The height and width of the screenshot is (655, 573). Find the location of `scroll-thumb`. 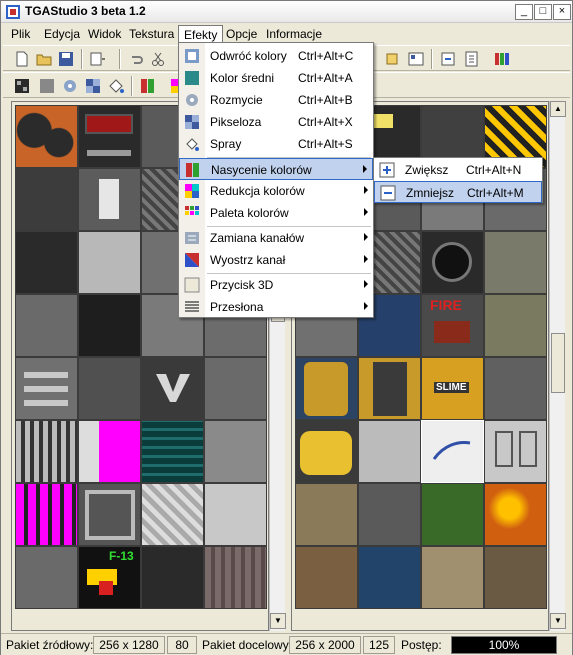

scroll-thumb is located at coordinates (558, 363).